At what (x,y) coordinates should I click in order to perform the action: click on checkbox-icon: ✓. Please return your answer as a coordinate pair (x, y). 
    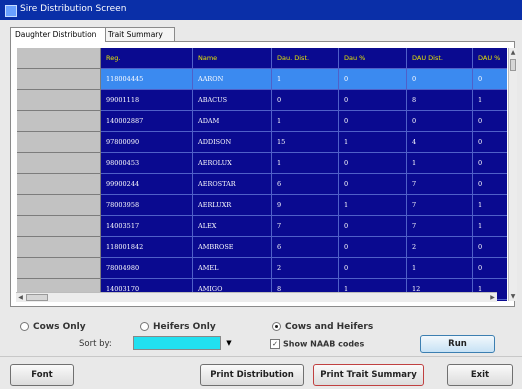
    Looking at the image, I should click on (275, 344).